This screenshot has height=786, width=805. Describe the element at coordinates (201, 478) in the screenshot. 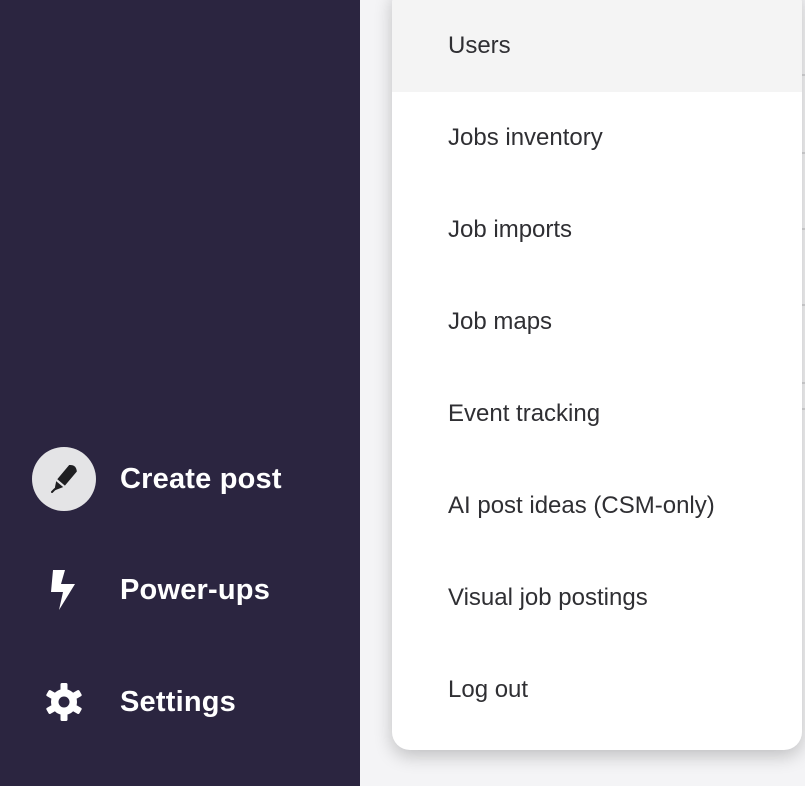

I see `sidebar-item-label: Create post` at that location.